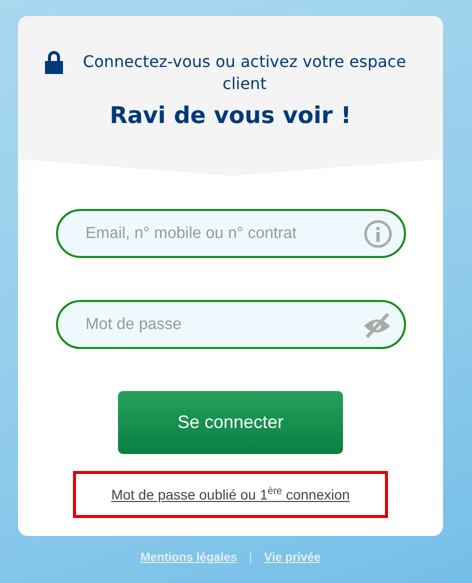  What do you see at coordinates (54, 62) in the screenshot?
I see `lock-icon` at bounding box center [54, 62].